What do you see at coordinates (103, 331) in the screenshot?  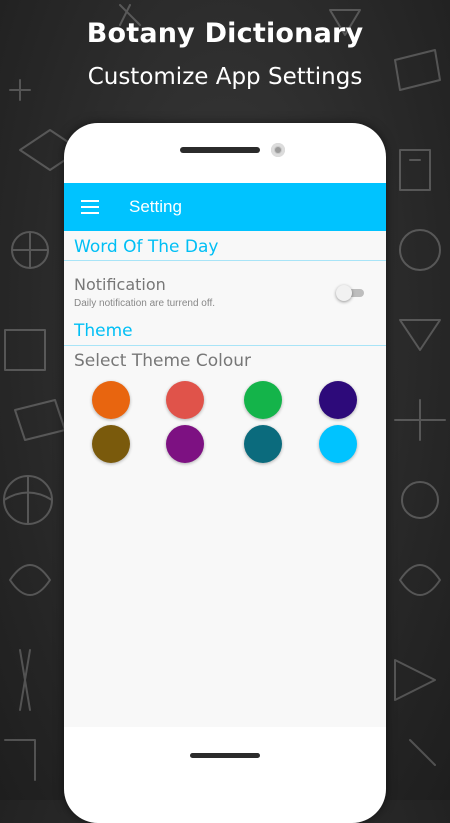 I see `section-header-theme: Theme` at bounding box center [103, 331].